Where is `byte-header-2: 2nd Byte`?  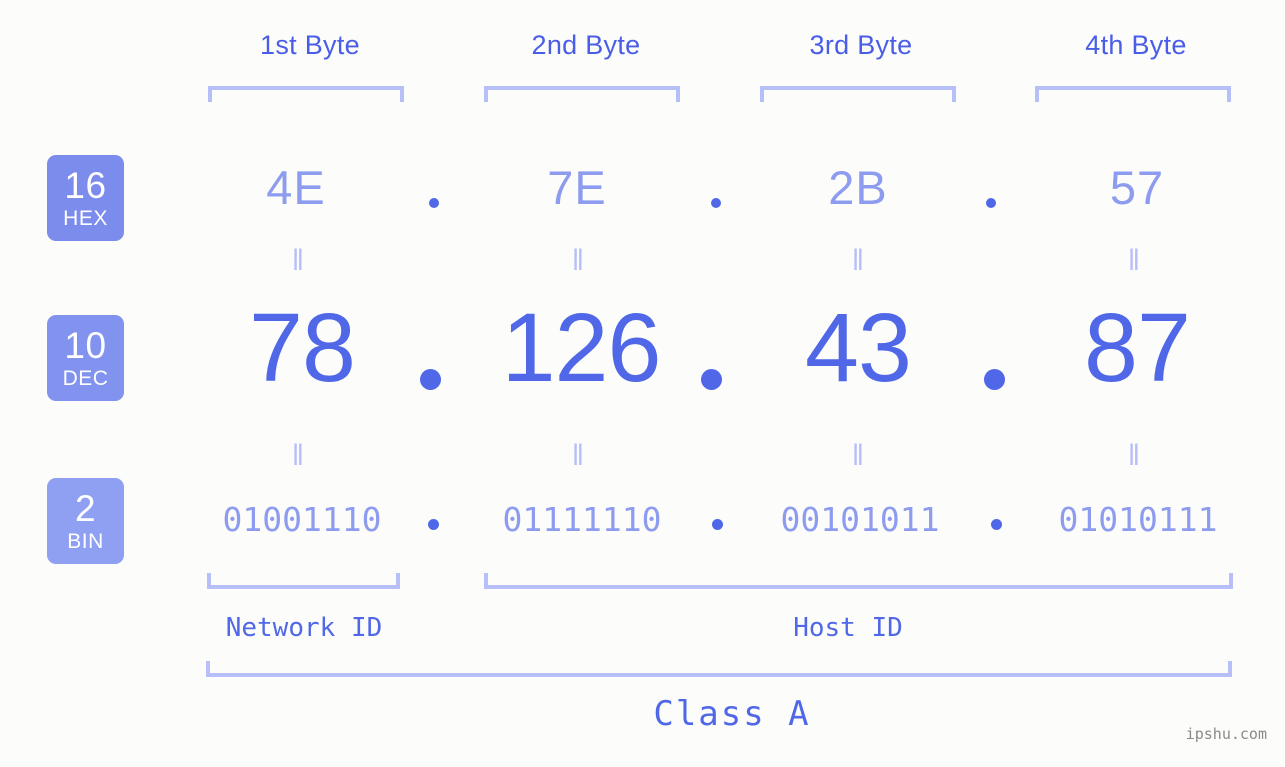 byte-header-2: 2nd Byte is located at coordinates (586, 45).